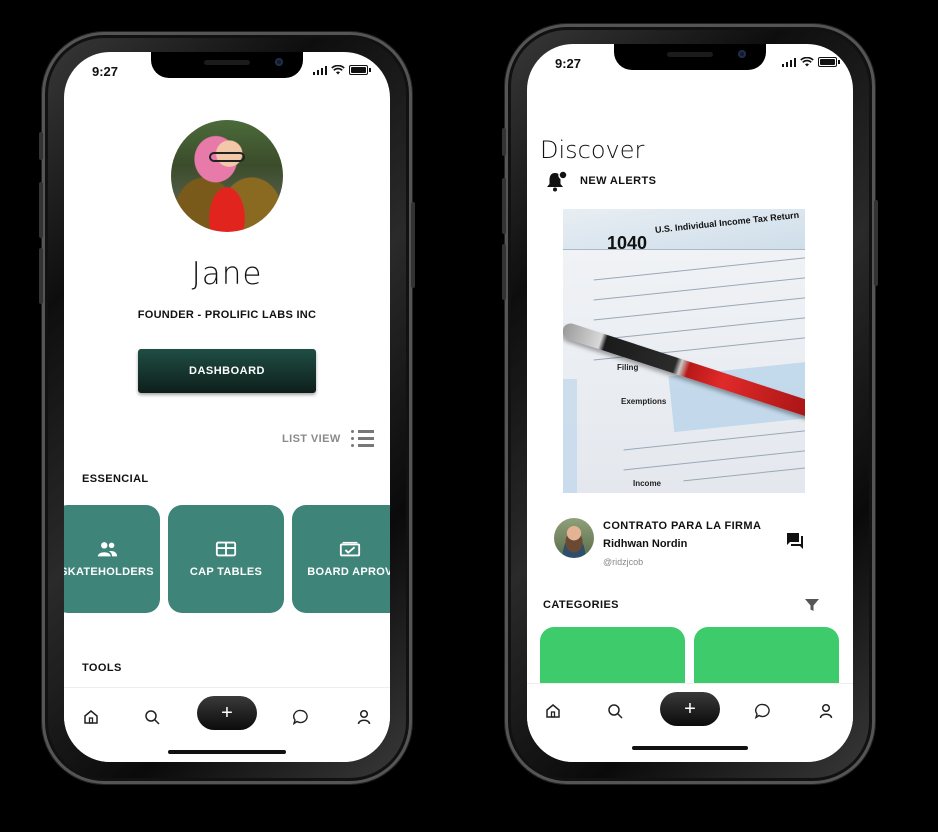  Describe the element at coordinates (107, 549) in the screenshot. I see `people-icon` at that location.